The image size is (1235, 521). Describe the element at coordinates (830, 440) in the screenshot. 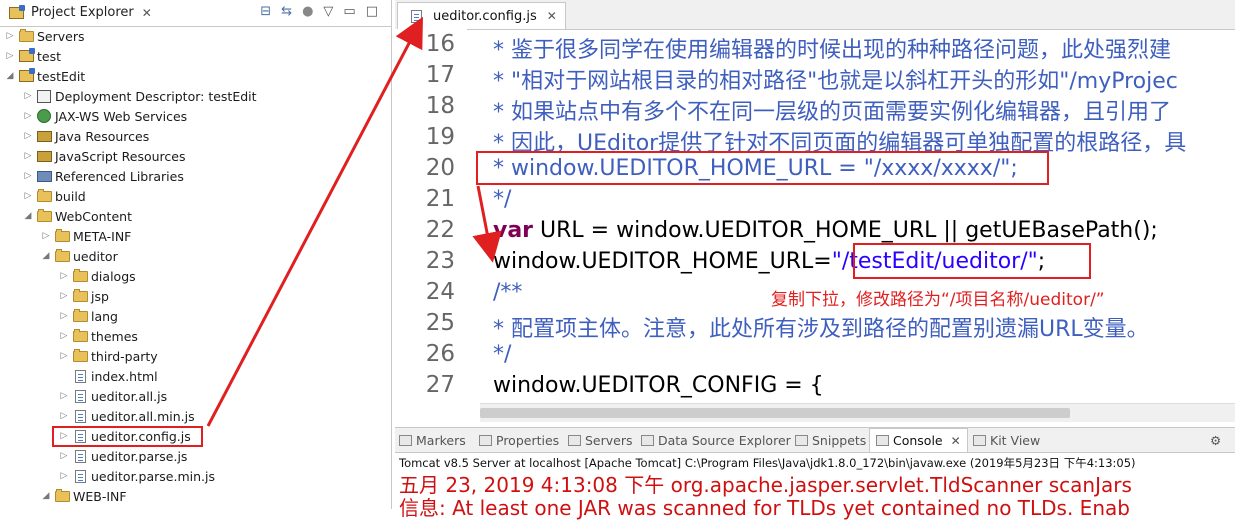

I see `tab-snippets: Snippets` at that location.